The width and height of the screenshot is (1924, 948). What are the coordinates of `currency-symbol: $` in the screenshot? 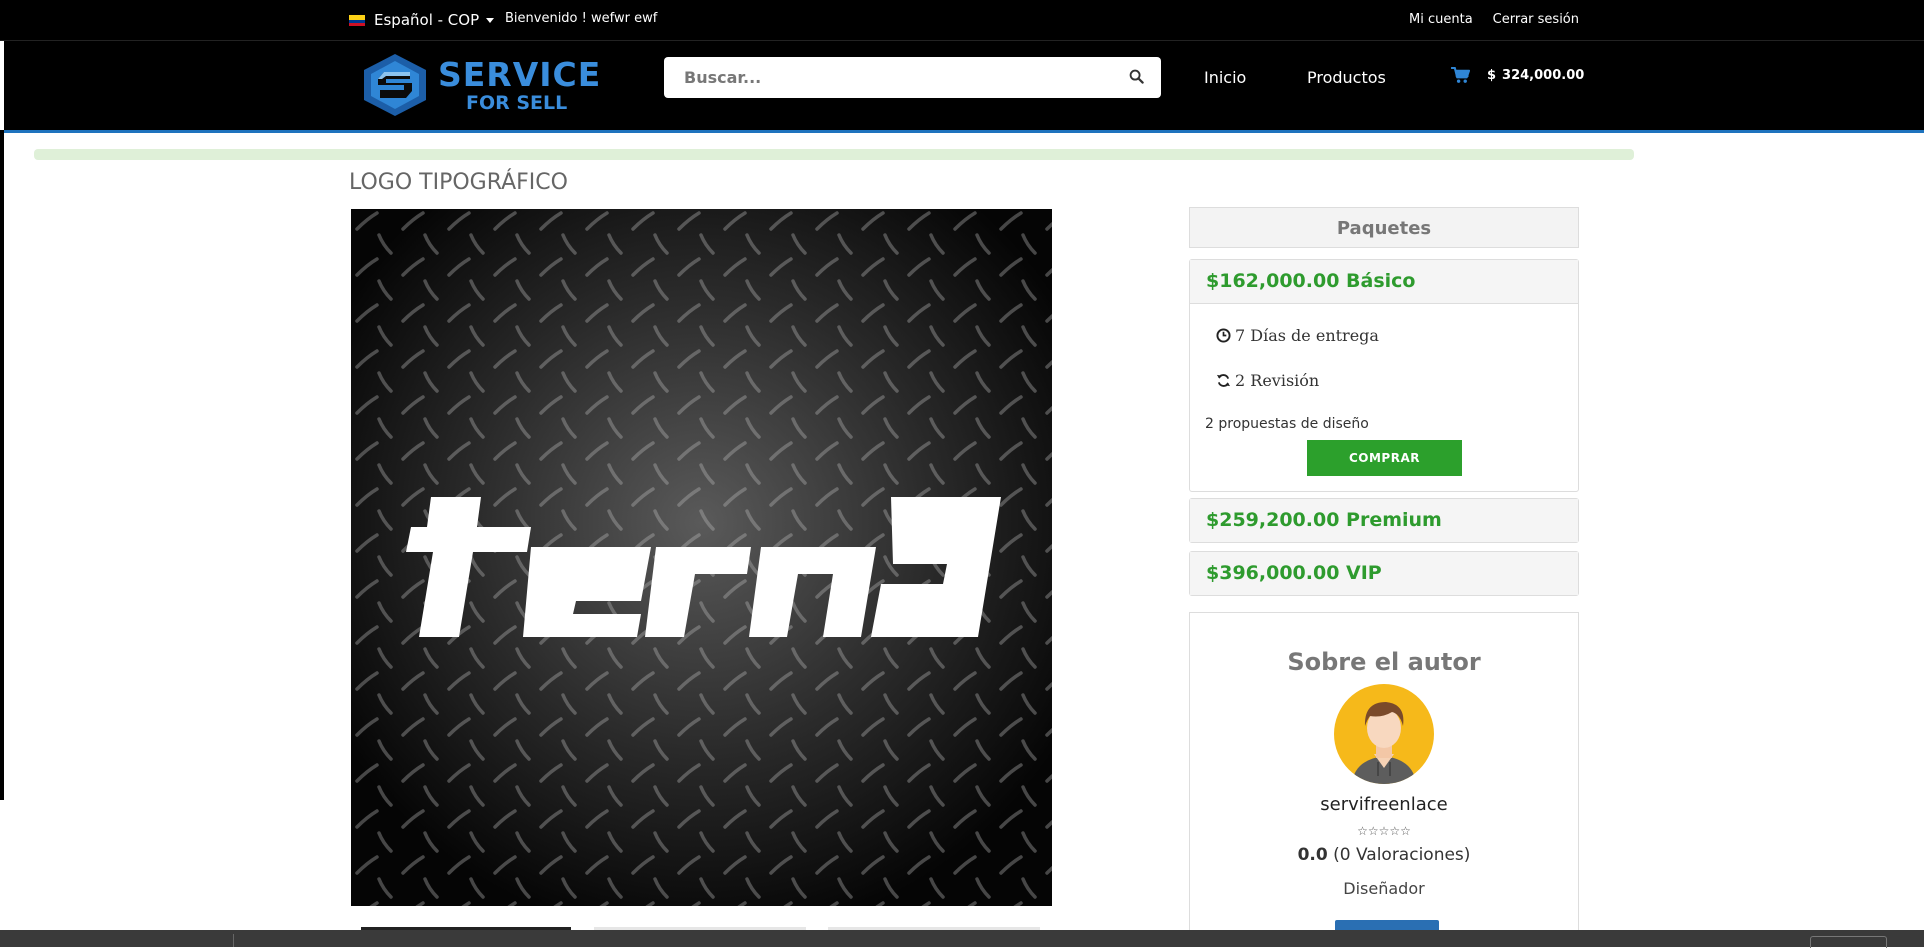 It's located at (1492, 75).